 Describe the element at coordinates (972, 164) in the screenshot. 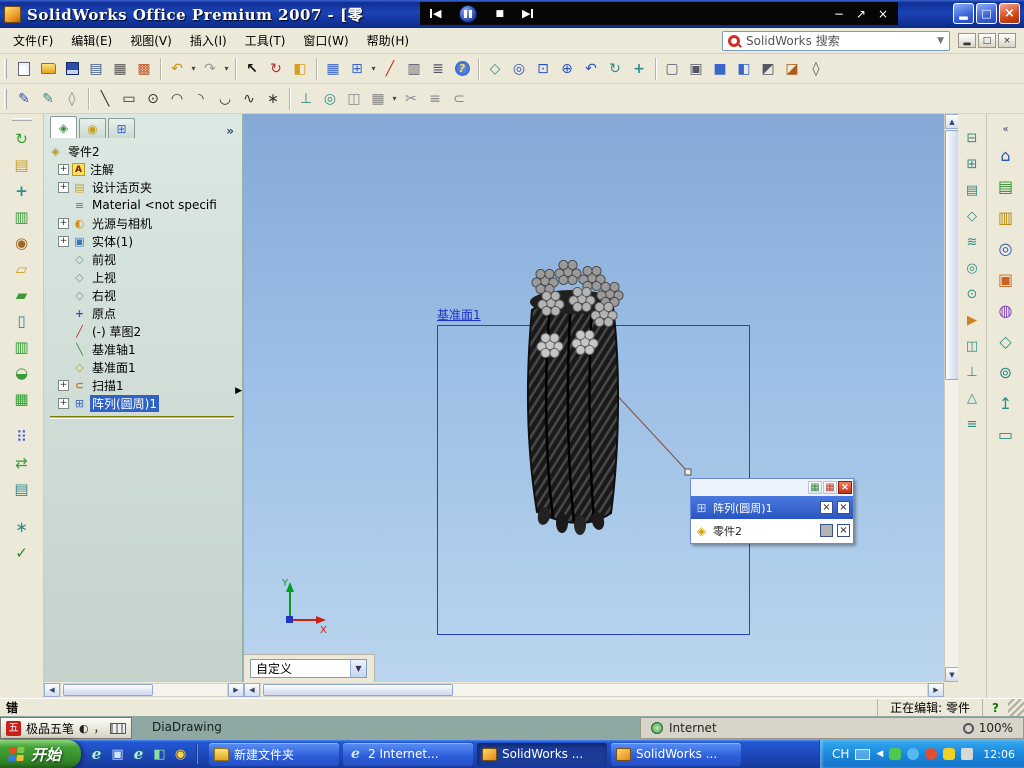

I see `view-tool-2: ⊞` at that location.